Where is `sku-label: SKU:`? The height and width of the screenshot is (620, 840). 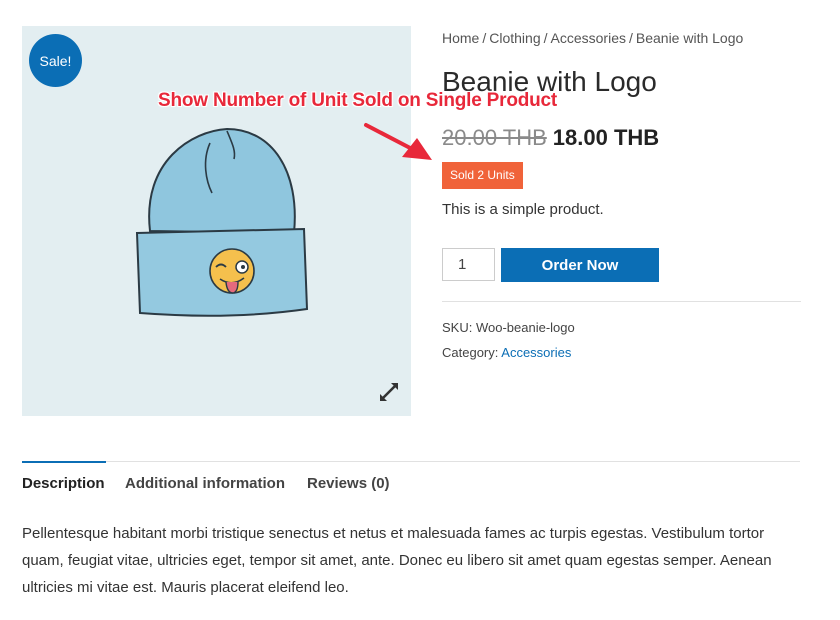 sku-label: SKU: is located at coordinates (457, 327).